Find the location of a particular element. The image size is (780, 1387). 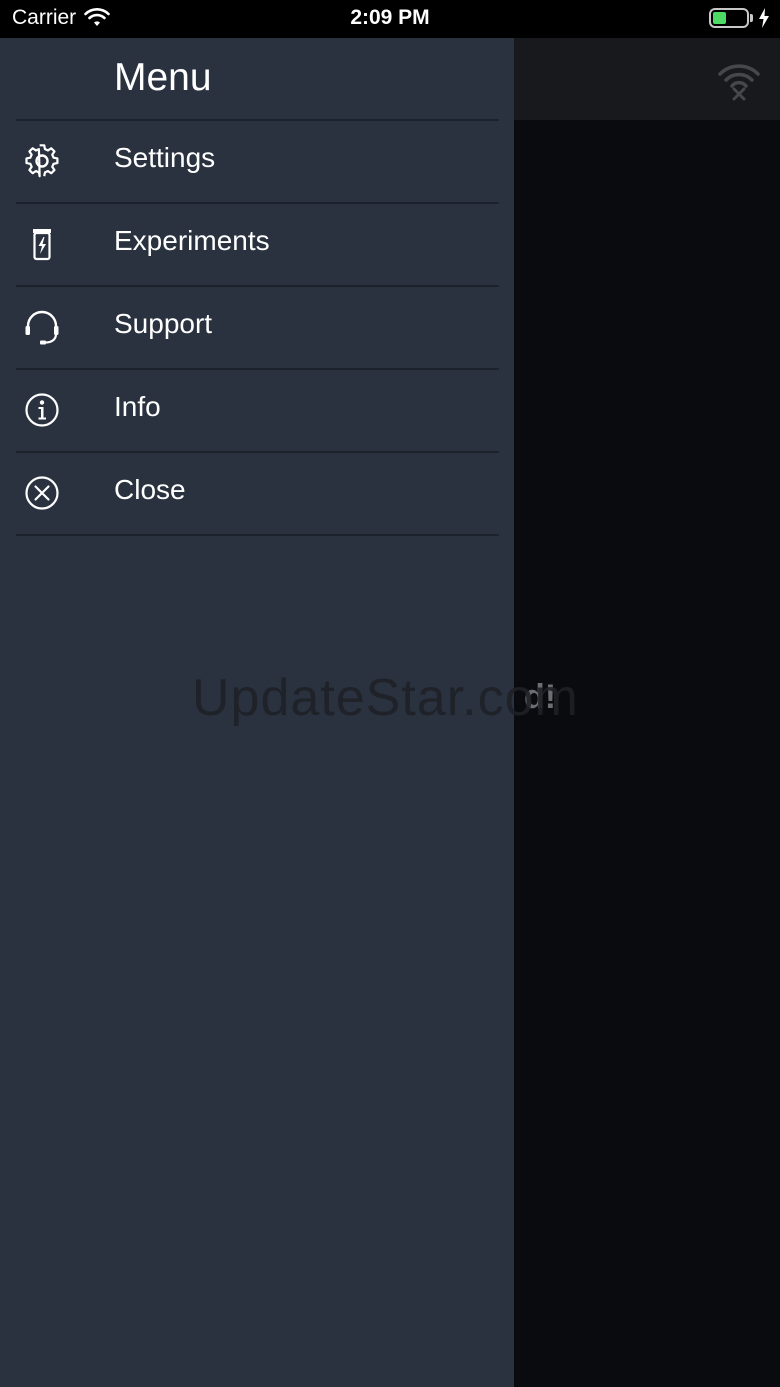

menu-item-close: Close is located at coordinates (257, 493).